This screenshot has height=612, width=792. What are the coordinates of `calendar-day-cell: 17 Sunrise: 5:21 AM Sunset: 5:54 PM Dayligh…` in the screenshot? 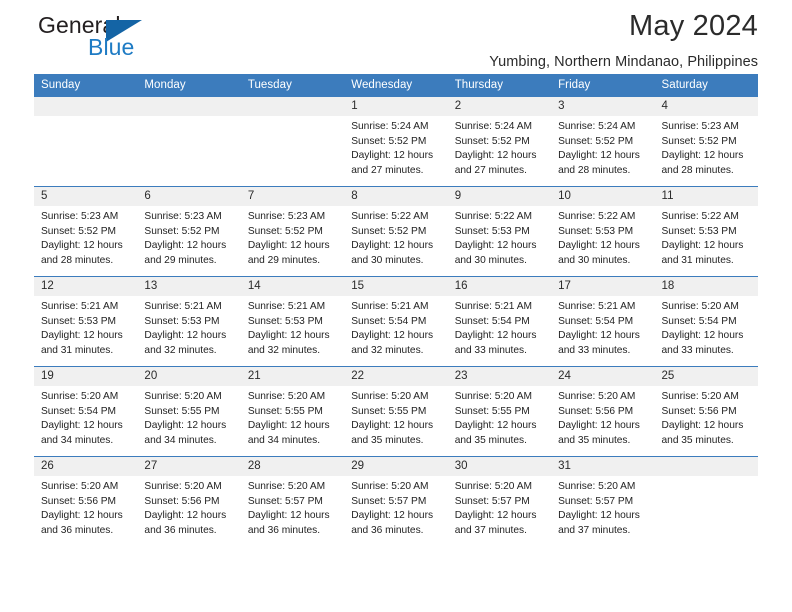 It's located at (603, 321).